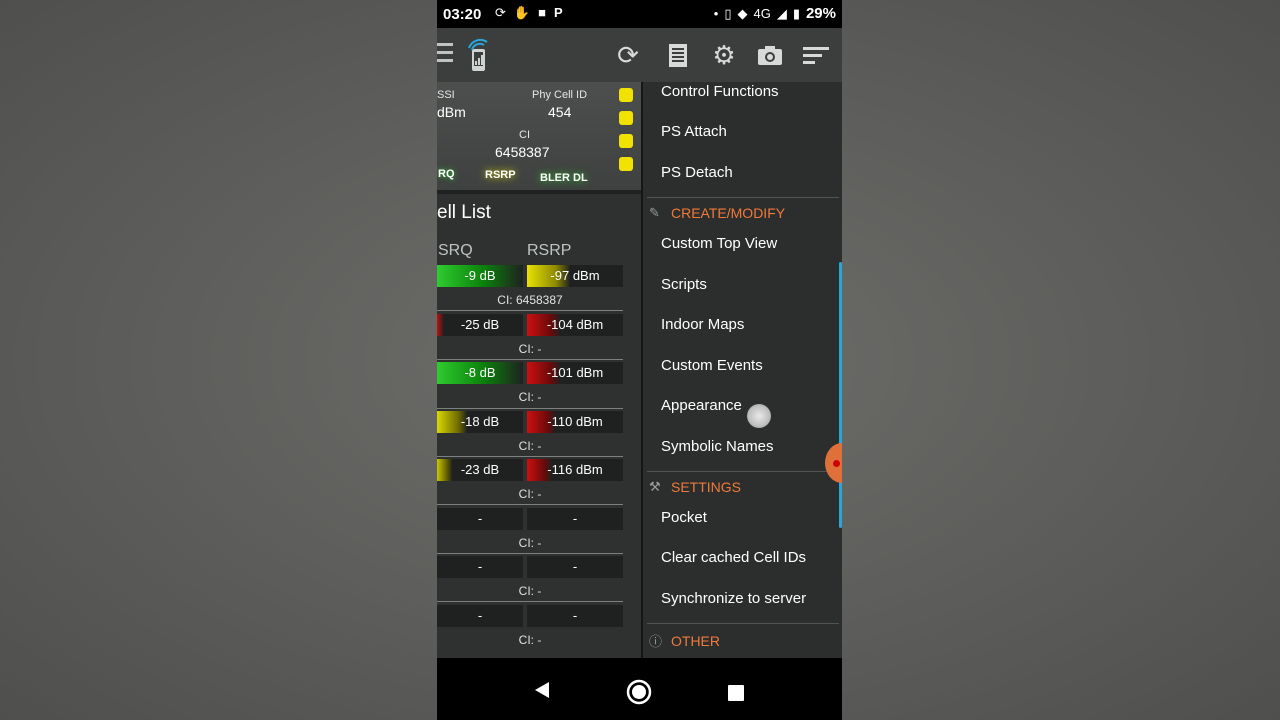 Image resolution: width=1280 pixels, height=720 pixels. I want to click on gauge-side-icons, so click(629, 134).